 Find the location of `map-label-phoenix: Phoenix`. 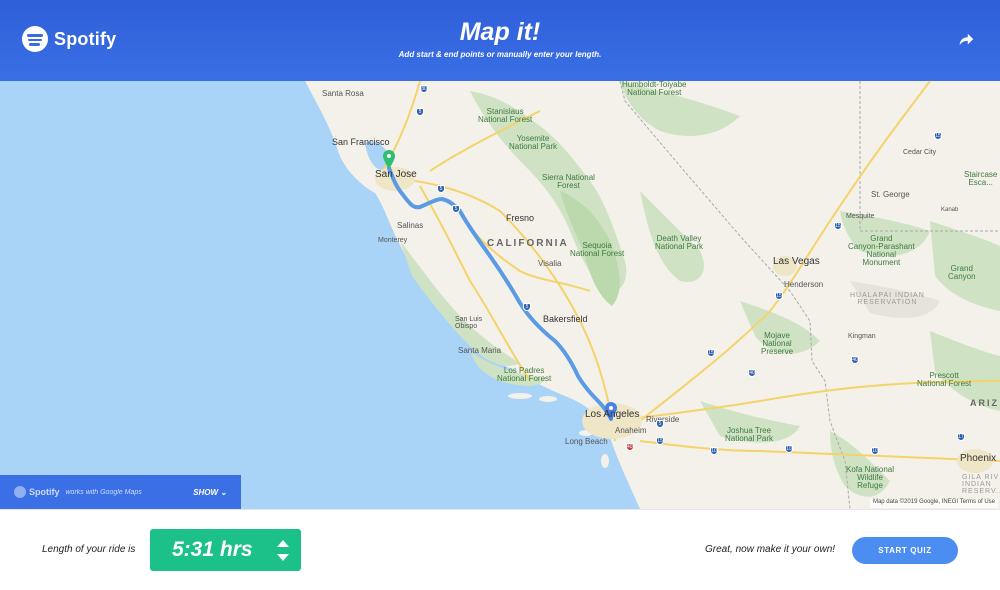

map-label-phoenix: Phoenix is located at coordinates (978, 458).